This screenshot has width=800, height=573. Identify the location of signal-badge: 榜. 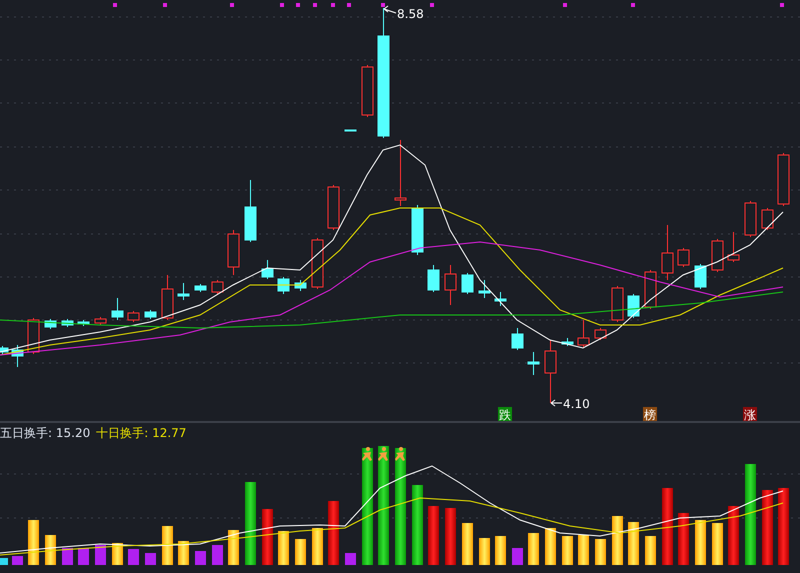
(650, 414).